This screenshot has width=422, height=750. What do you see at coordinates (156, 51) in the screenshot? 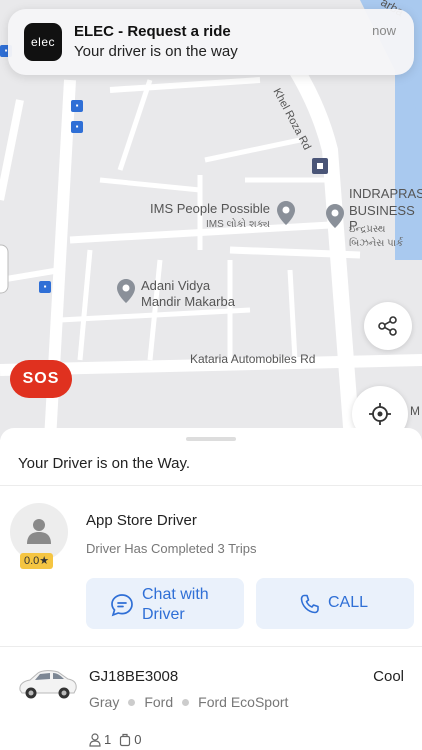
I see `notification-body: Your driver is on the way` at bounding box center [156, 51].